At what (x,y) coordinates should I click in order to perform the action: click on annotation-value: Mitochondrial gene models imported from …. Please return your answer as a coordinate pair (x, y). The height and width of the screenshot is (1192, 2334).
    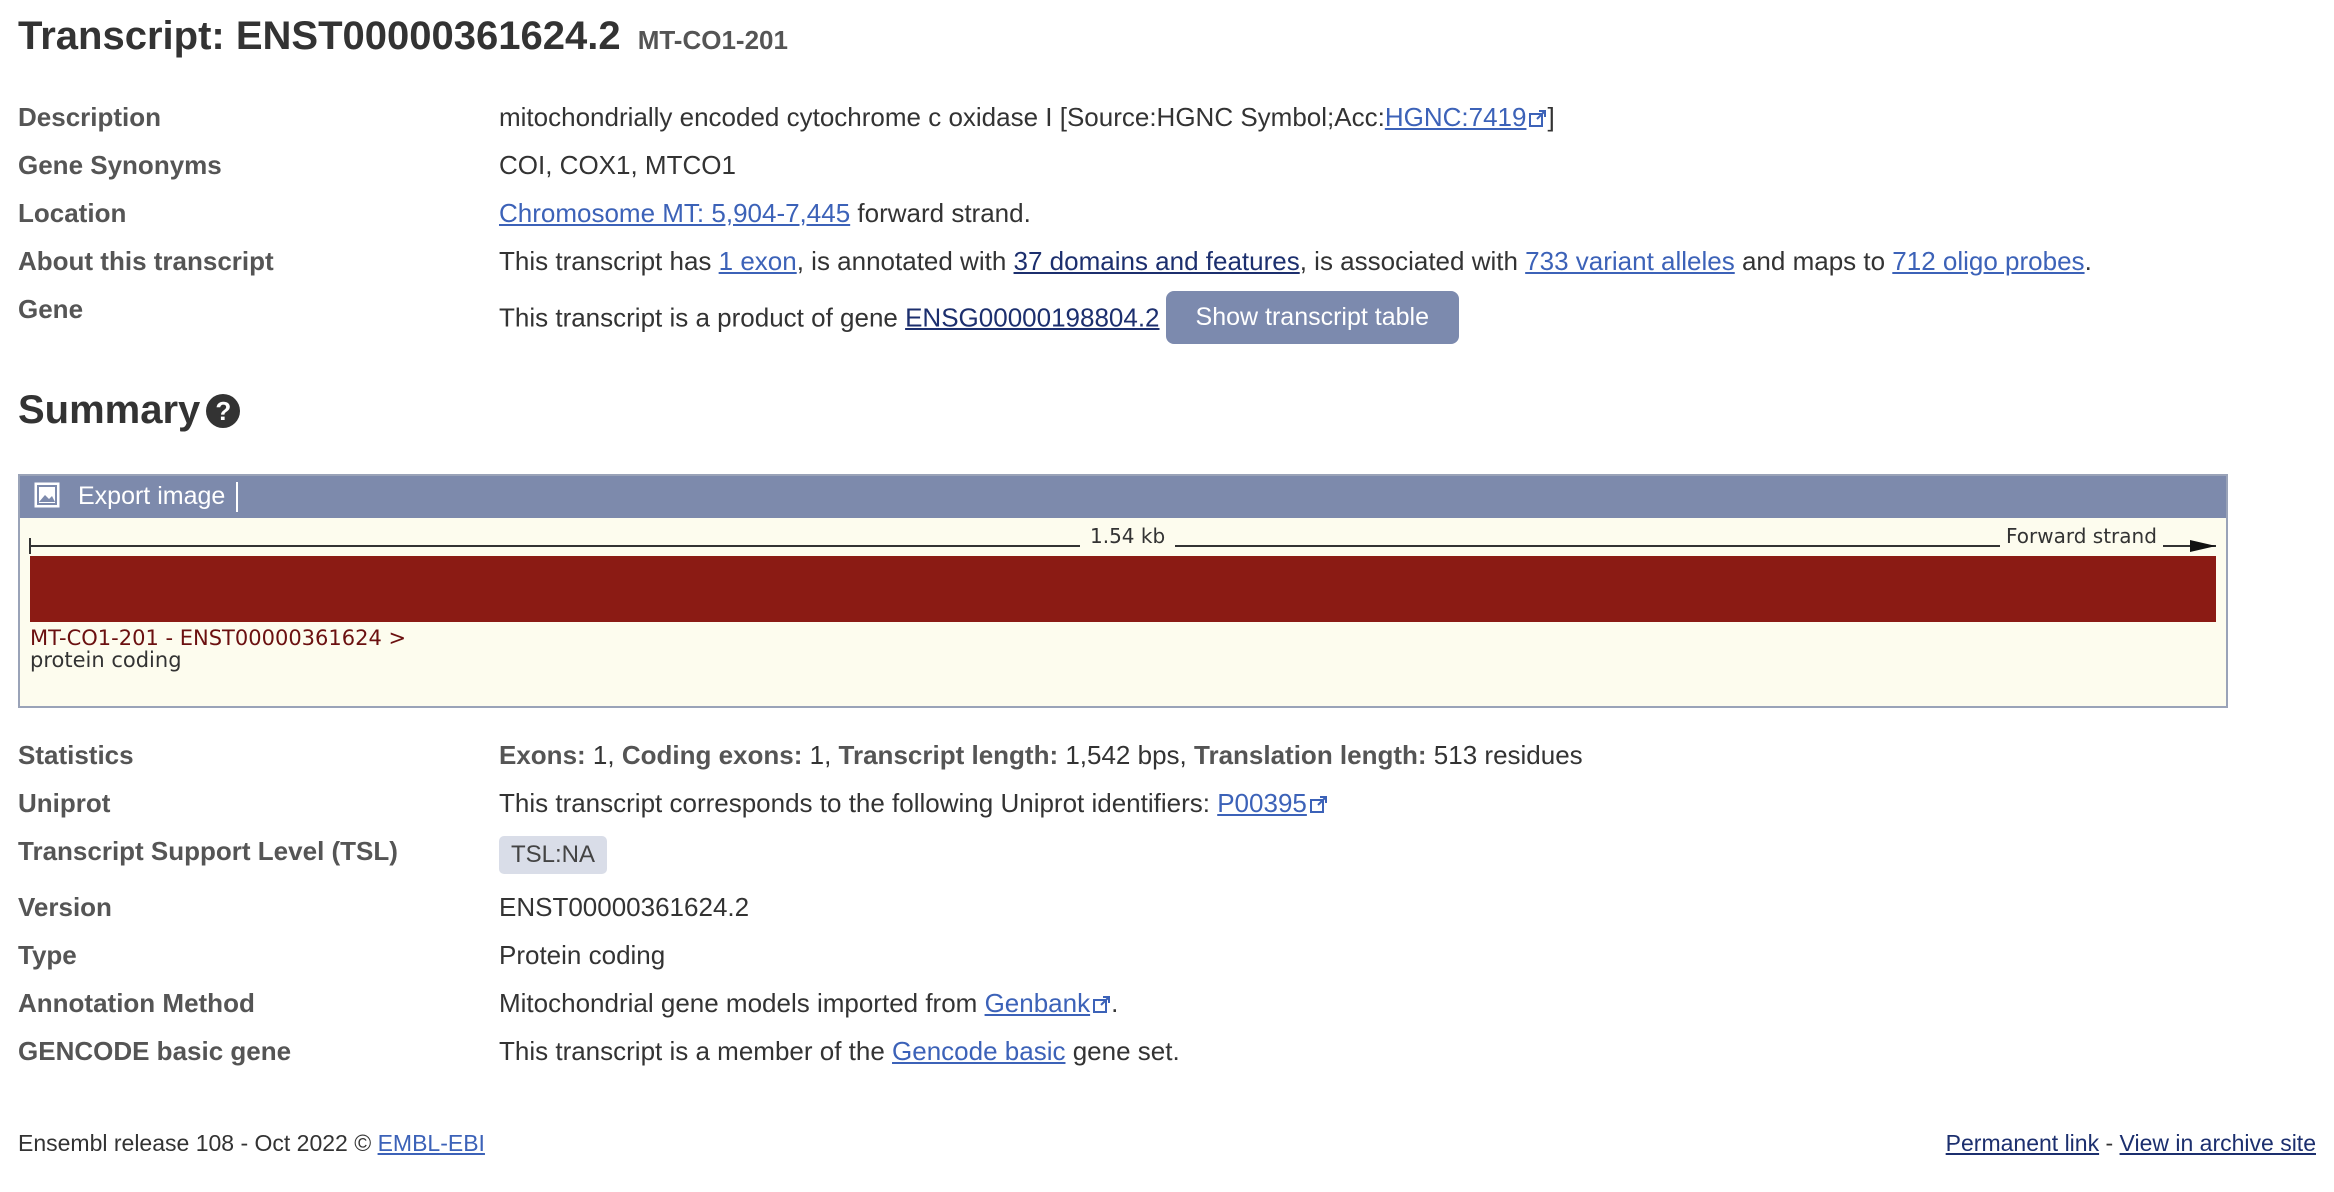
    Looking at the image, I should click on (808, 1003).